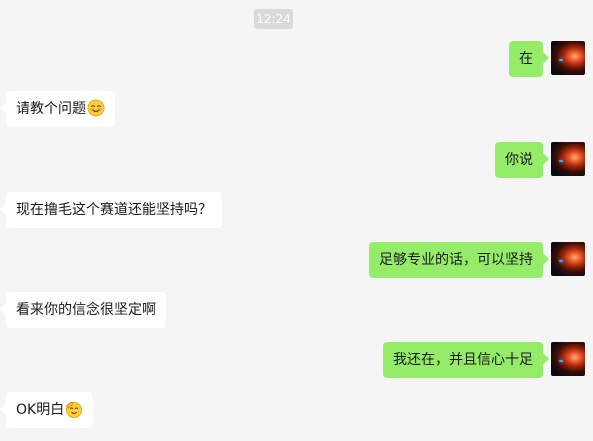  Describe the element at coordinates (86, 310) in the screenshot. I see `message-text: 看来你的信念很坚定啊` at that location.